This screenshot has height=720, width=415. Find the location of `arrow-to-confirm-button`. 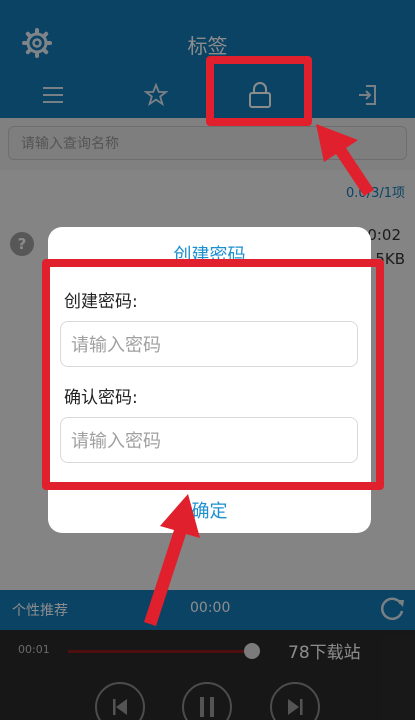

arrow-to-confirm-button is located at coordinates (172, 560).